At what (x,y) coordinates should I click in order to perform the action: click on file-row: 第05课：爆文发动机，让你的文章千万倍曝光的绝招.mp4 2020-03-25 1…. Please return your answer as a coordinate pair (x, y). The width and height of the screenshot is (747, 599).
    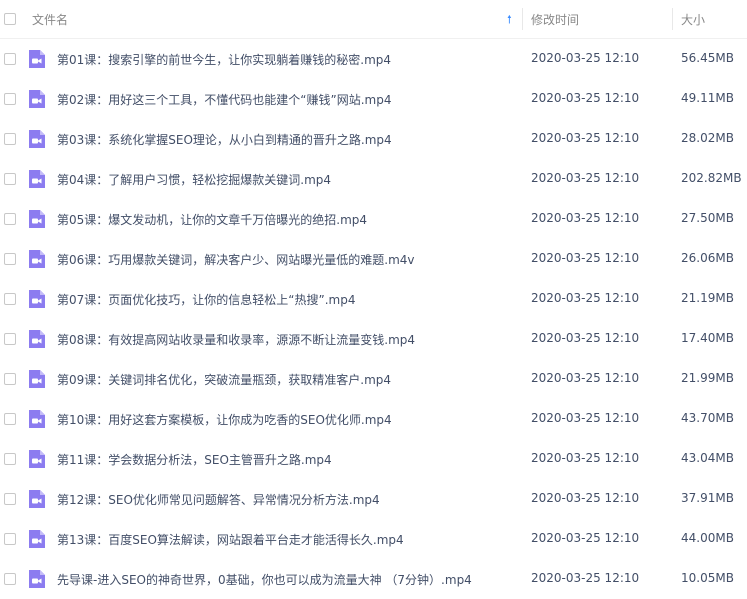
    Looking at the image, I should click on (373, 219).